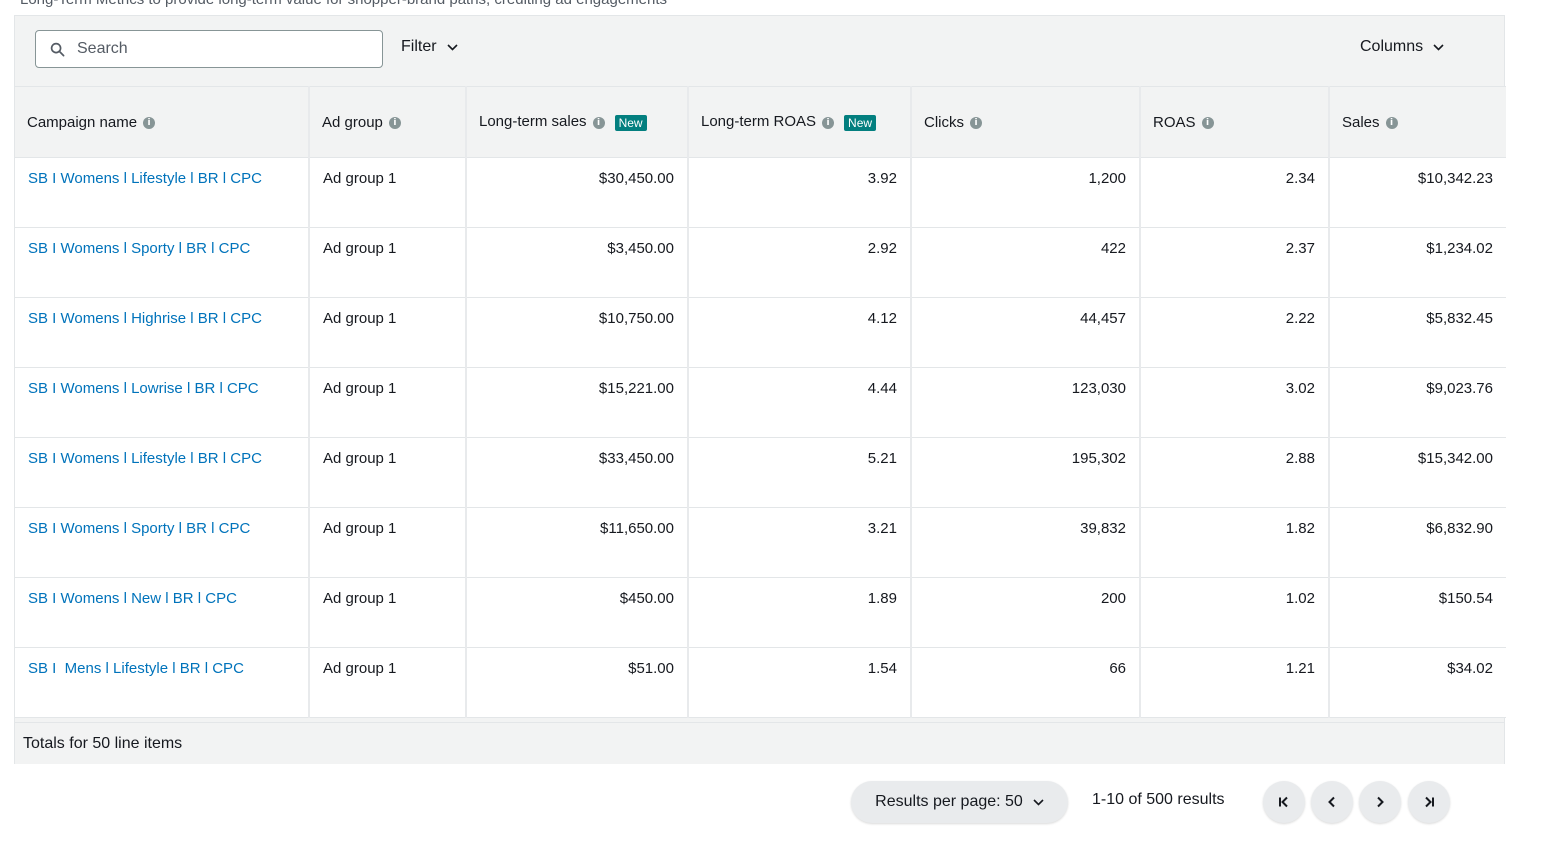 This screenshot has height=842, width=1546. What do you see at coordinates (162, 472) in the screenshot?
I see `cell-campaign: SB I Womens l Lifestyle l BR l CPC` at bounding box center [162, 472].